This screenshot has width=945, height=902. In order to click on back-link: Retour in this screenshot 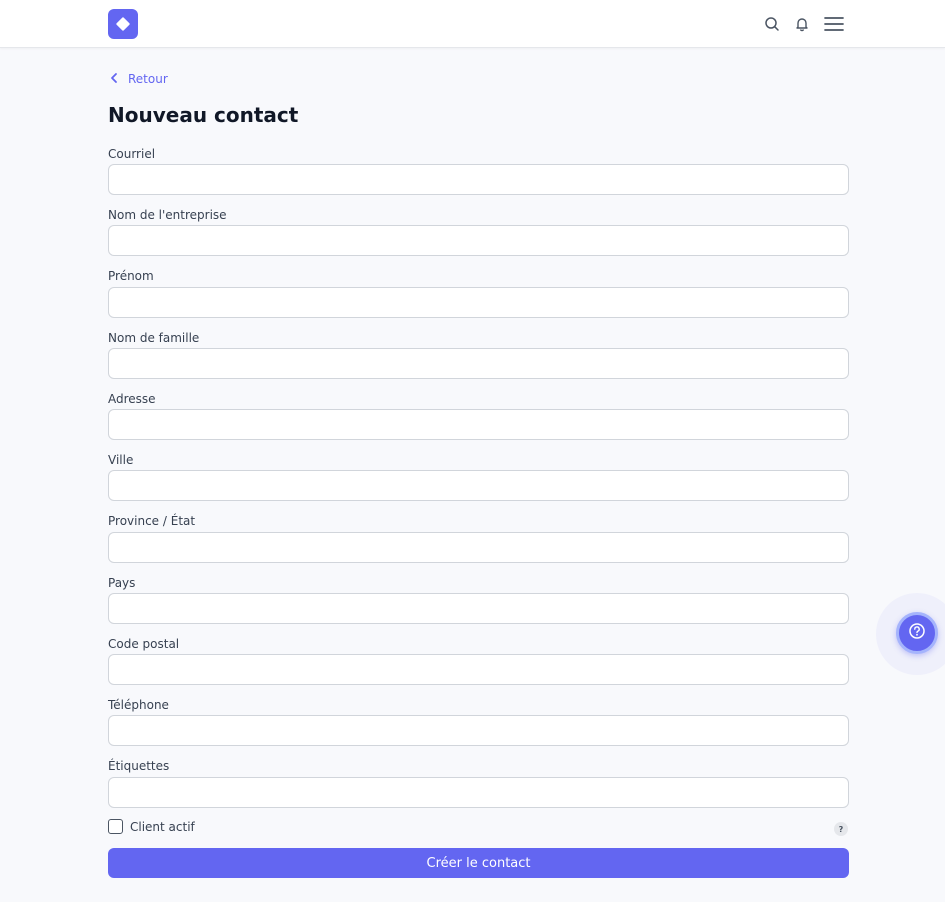, I will do `click(138, 79)`.